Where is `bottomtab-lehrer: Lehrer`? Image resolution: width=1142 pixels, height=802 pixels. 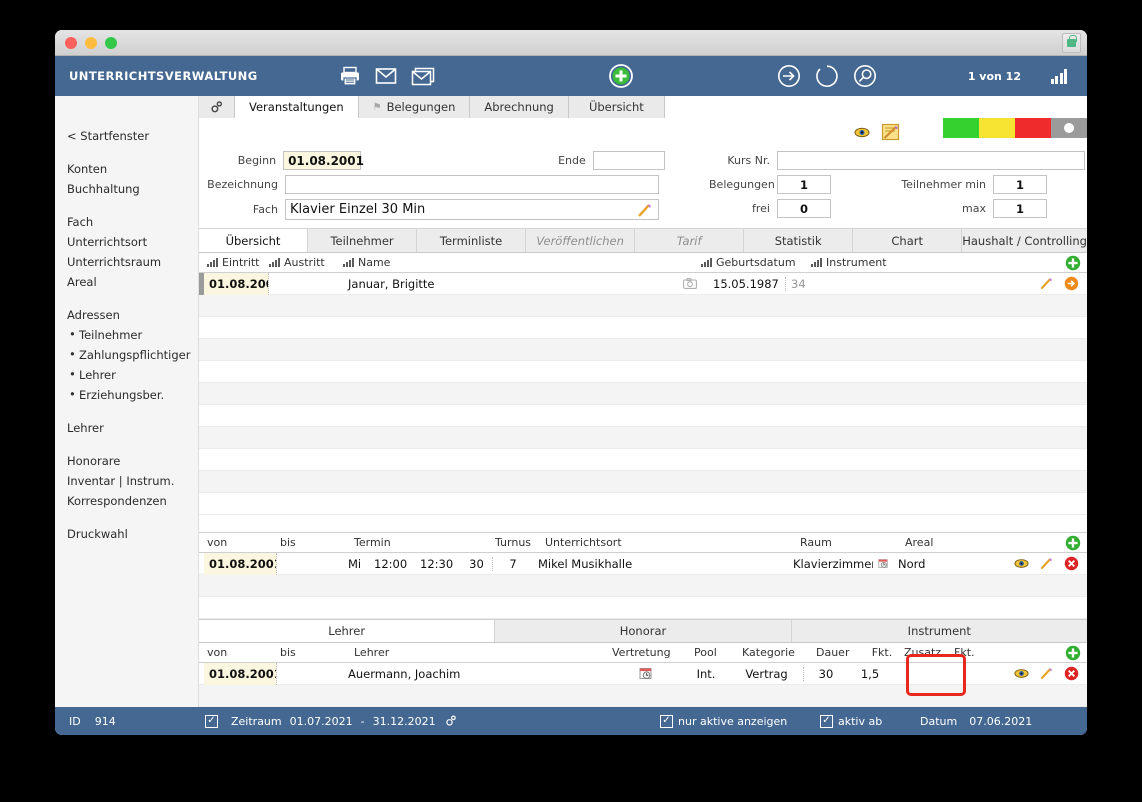
bottomtab-lehrer: Lehrer is located at coordinates (347, 631).